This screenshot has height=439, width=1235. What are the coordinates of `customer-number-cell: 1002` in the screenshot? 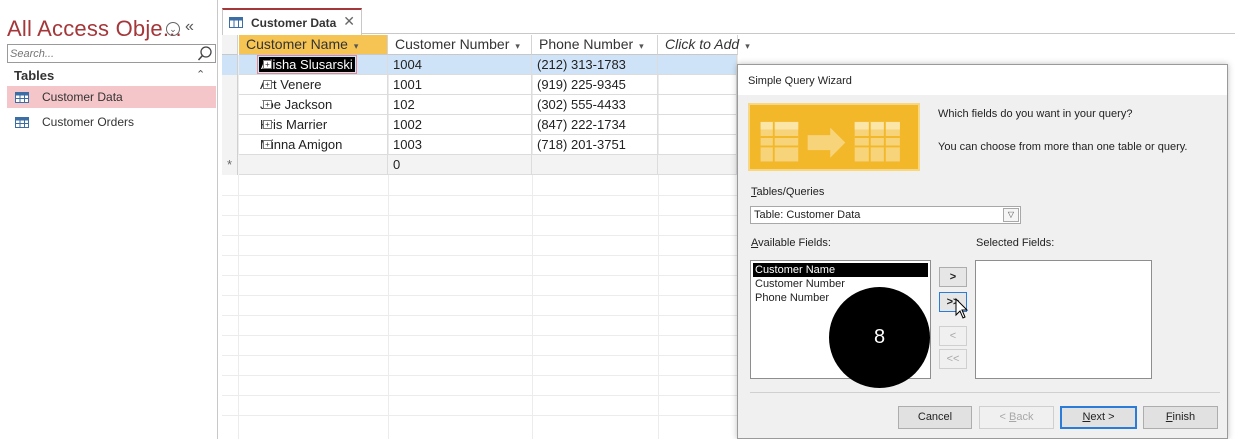 It's located at (460, 125).